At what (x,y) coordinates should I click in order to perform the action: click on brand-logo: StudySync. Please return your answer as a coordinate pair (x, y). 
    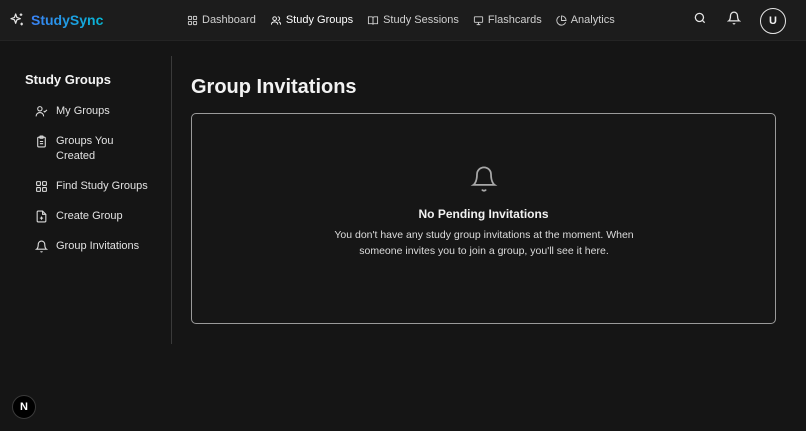
    Looking at the image, I should click on (56, 20).